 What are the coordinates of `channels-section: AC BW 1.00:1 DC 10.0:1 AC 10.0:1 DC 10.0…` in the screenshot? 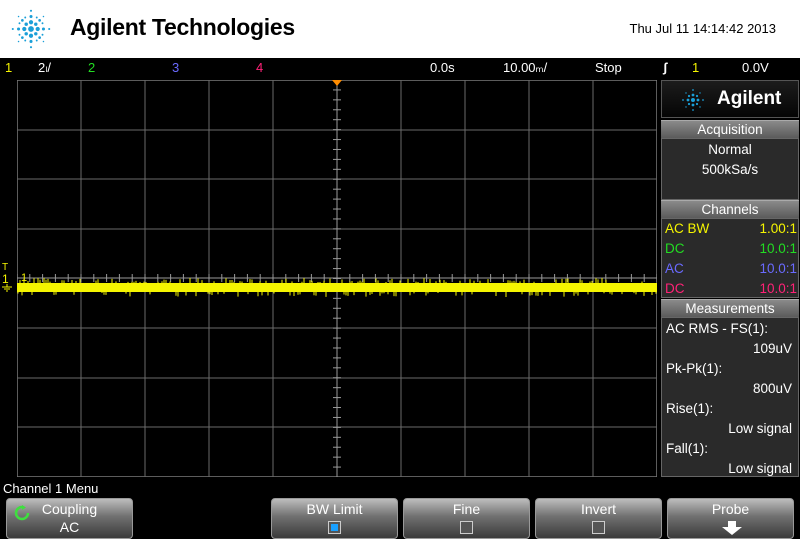 It's located at (730, 258).